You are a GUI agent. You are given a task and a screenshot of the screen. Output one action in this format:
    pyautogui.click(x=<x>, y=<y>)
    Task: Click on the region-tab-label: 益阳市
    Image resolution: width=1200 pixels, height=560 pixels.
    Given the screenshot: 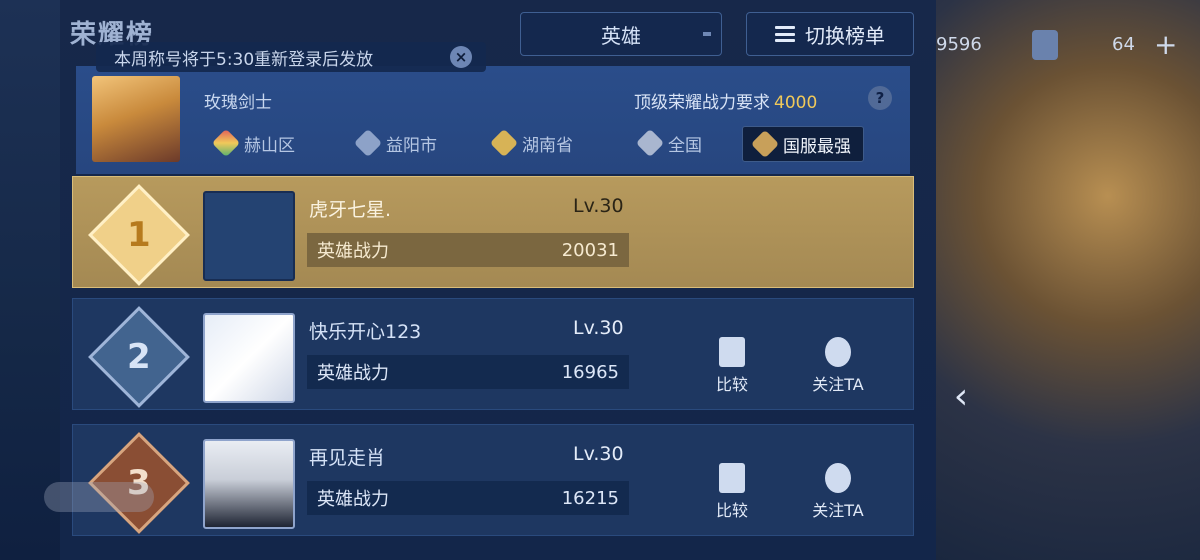 What is the action you would take?
    pyautogui.click(x=411, y=145)
    